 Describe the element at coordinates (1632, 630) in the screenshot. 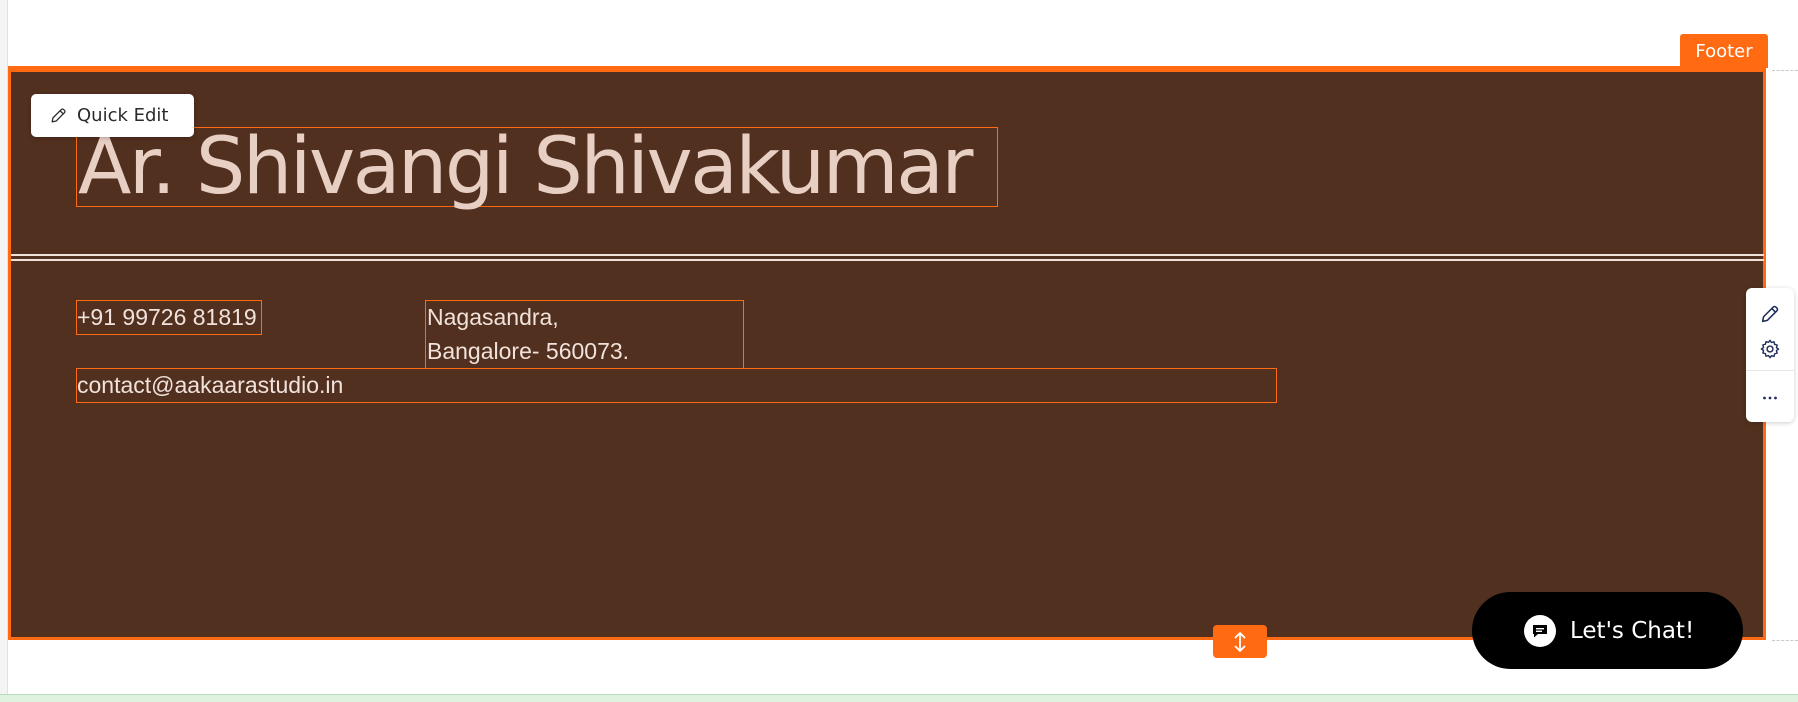

I see `lets-chat-label: Let's Chat!` at that location.